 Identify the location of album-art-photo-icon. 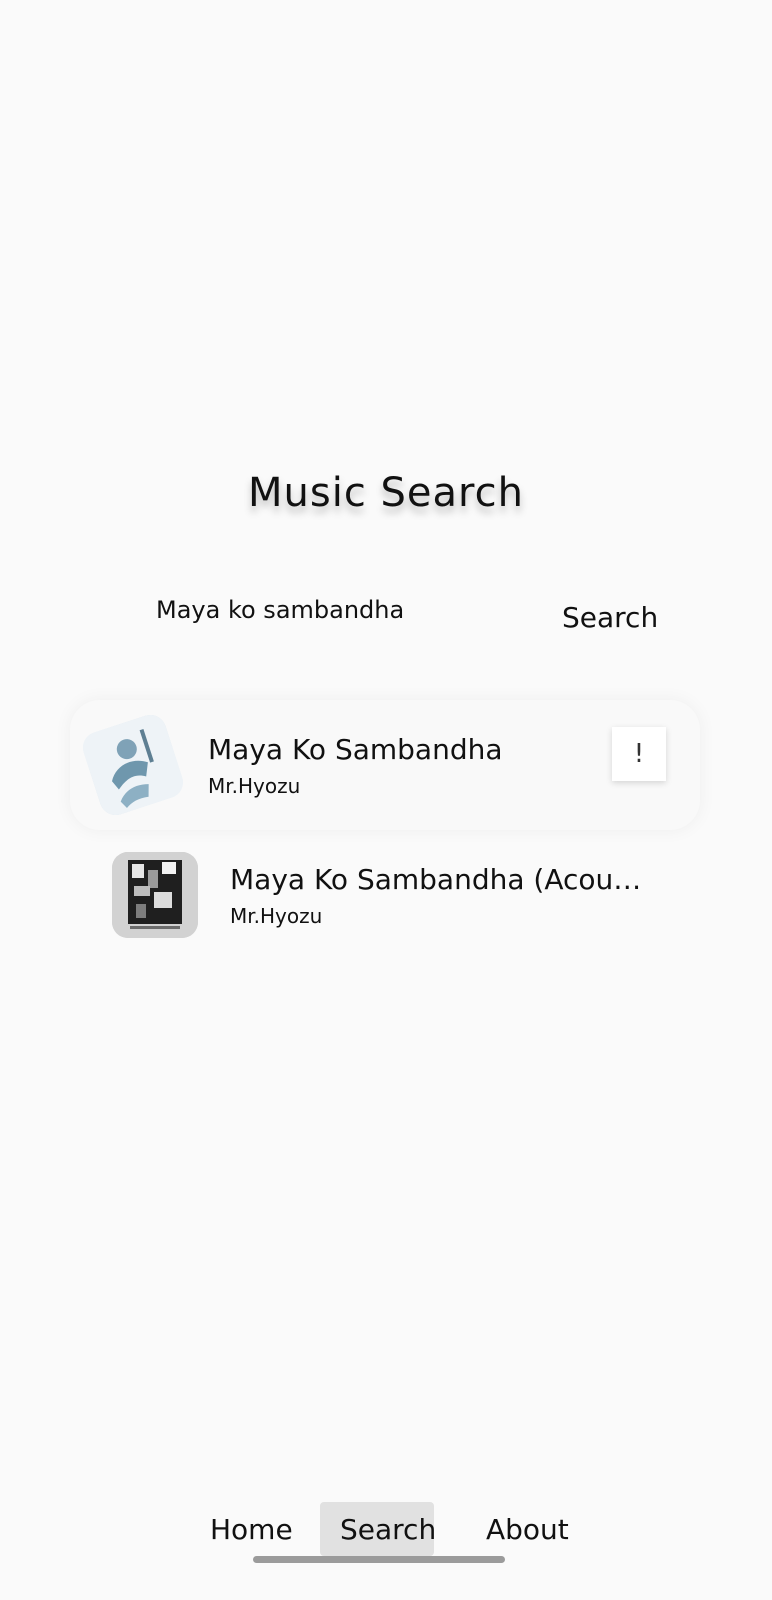
(155, 895).